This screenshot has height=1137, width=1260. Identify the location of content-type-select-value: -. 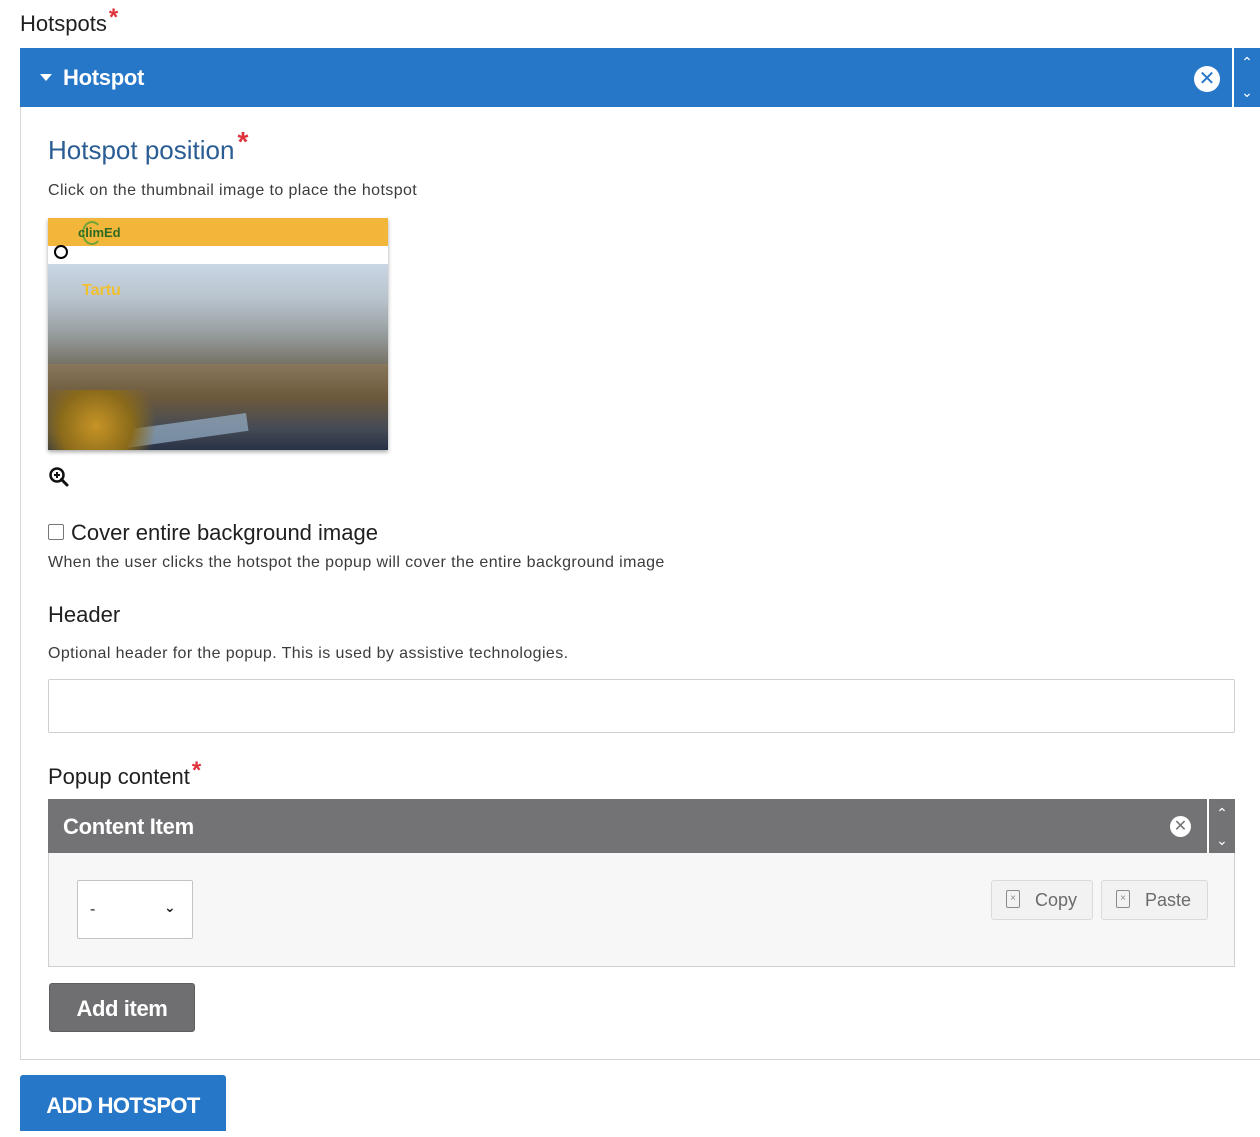
(93, 909).